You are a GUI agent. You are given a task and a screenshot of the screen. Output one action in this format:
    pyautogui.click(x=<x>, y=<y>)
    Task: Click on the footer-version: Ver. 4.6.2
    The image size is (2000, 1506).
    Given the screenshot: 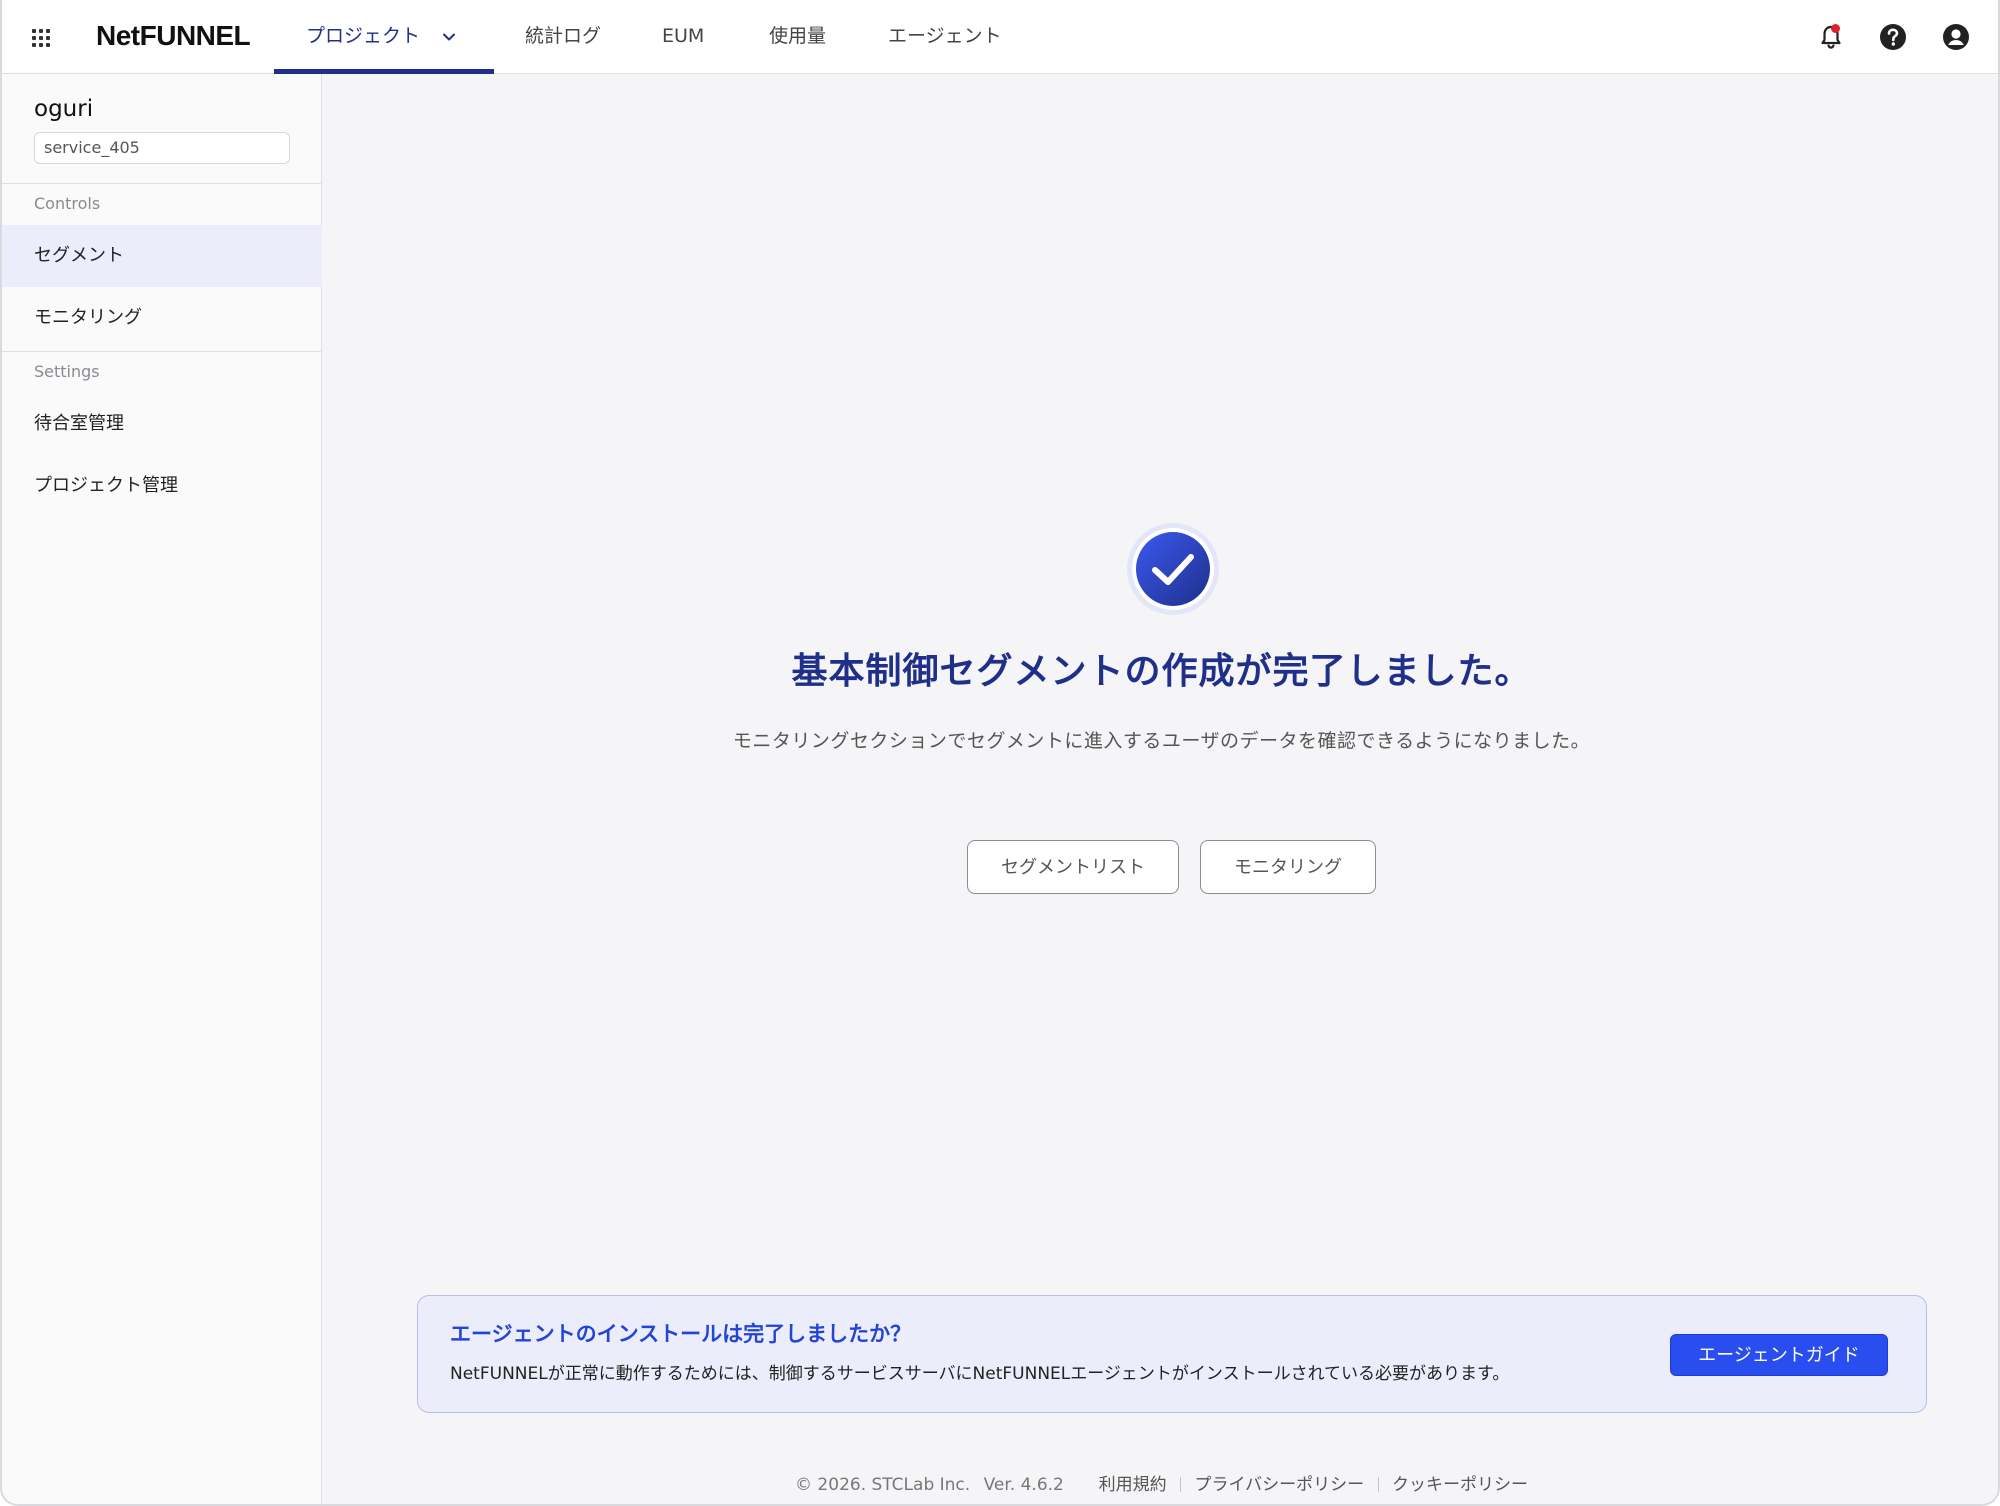 What is the action you would take?
    pyautogui.click(x=1023, y=1485)
    